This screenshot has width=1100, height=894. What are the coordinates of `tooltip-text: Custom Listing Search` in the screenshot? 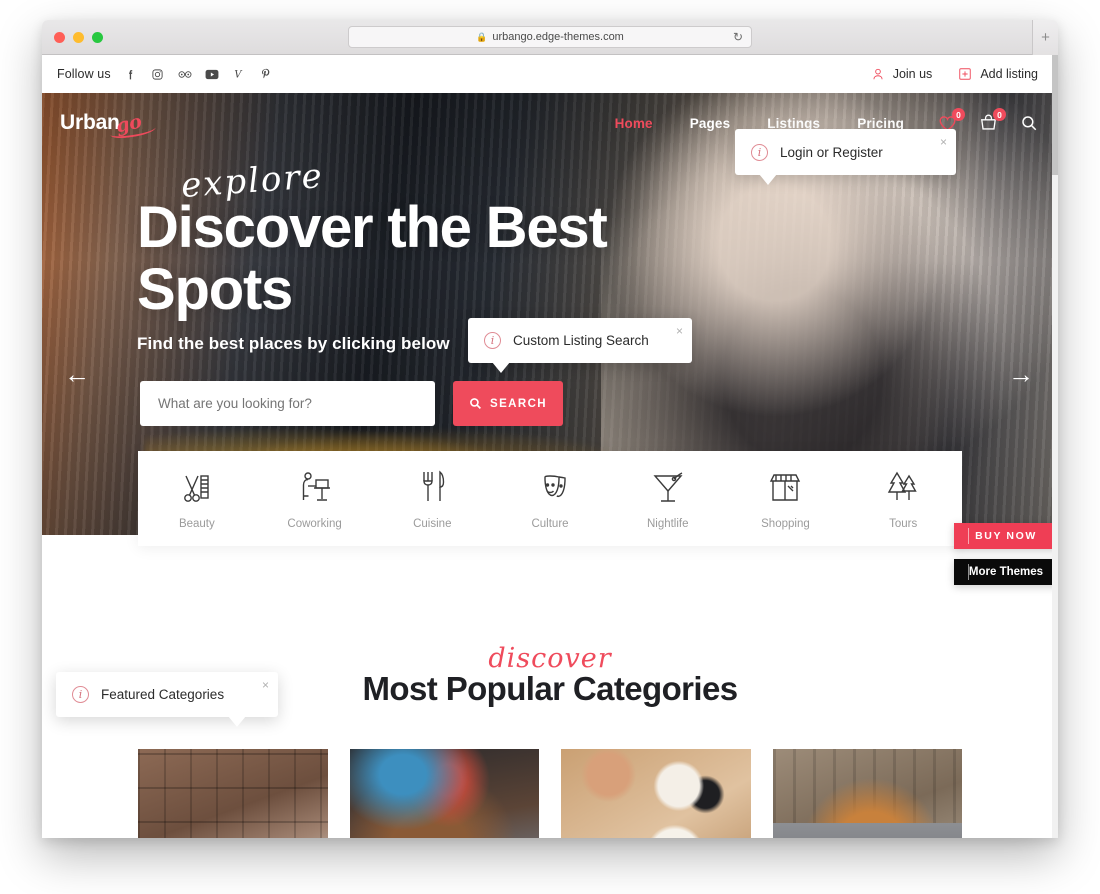 It's located at (581, 340).